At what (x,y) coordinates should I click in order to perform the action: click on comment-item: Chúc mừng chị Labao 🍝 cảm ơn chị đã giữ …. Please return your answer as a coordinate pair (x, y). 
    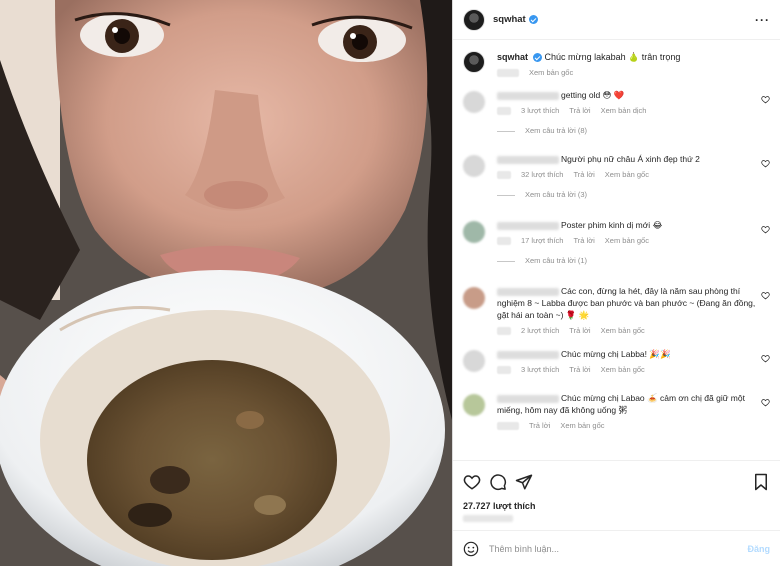
    Looking at the image, I should click on (616, 422).